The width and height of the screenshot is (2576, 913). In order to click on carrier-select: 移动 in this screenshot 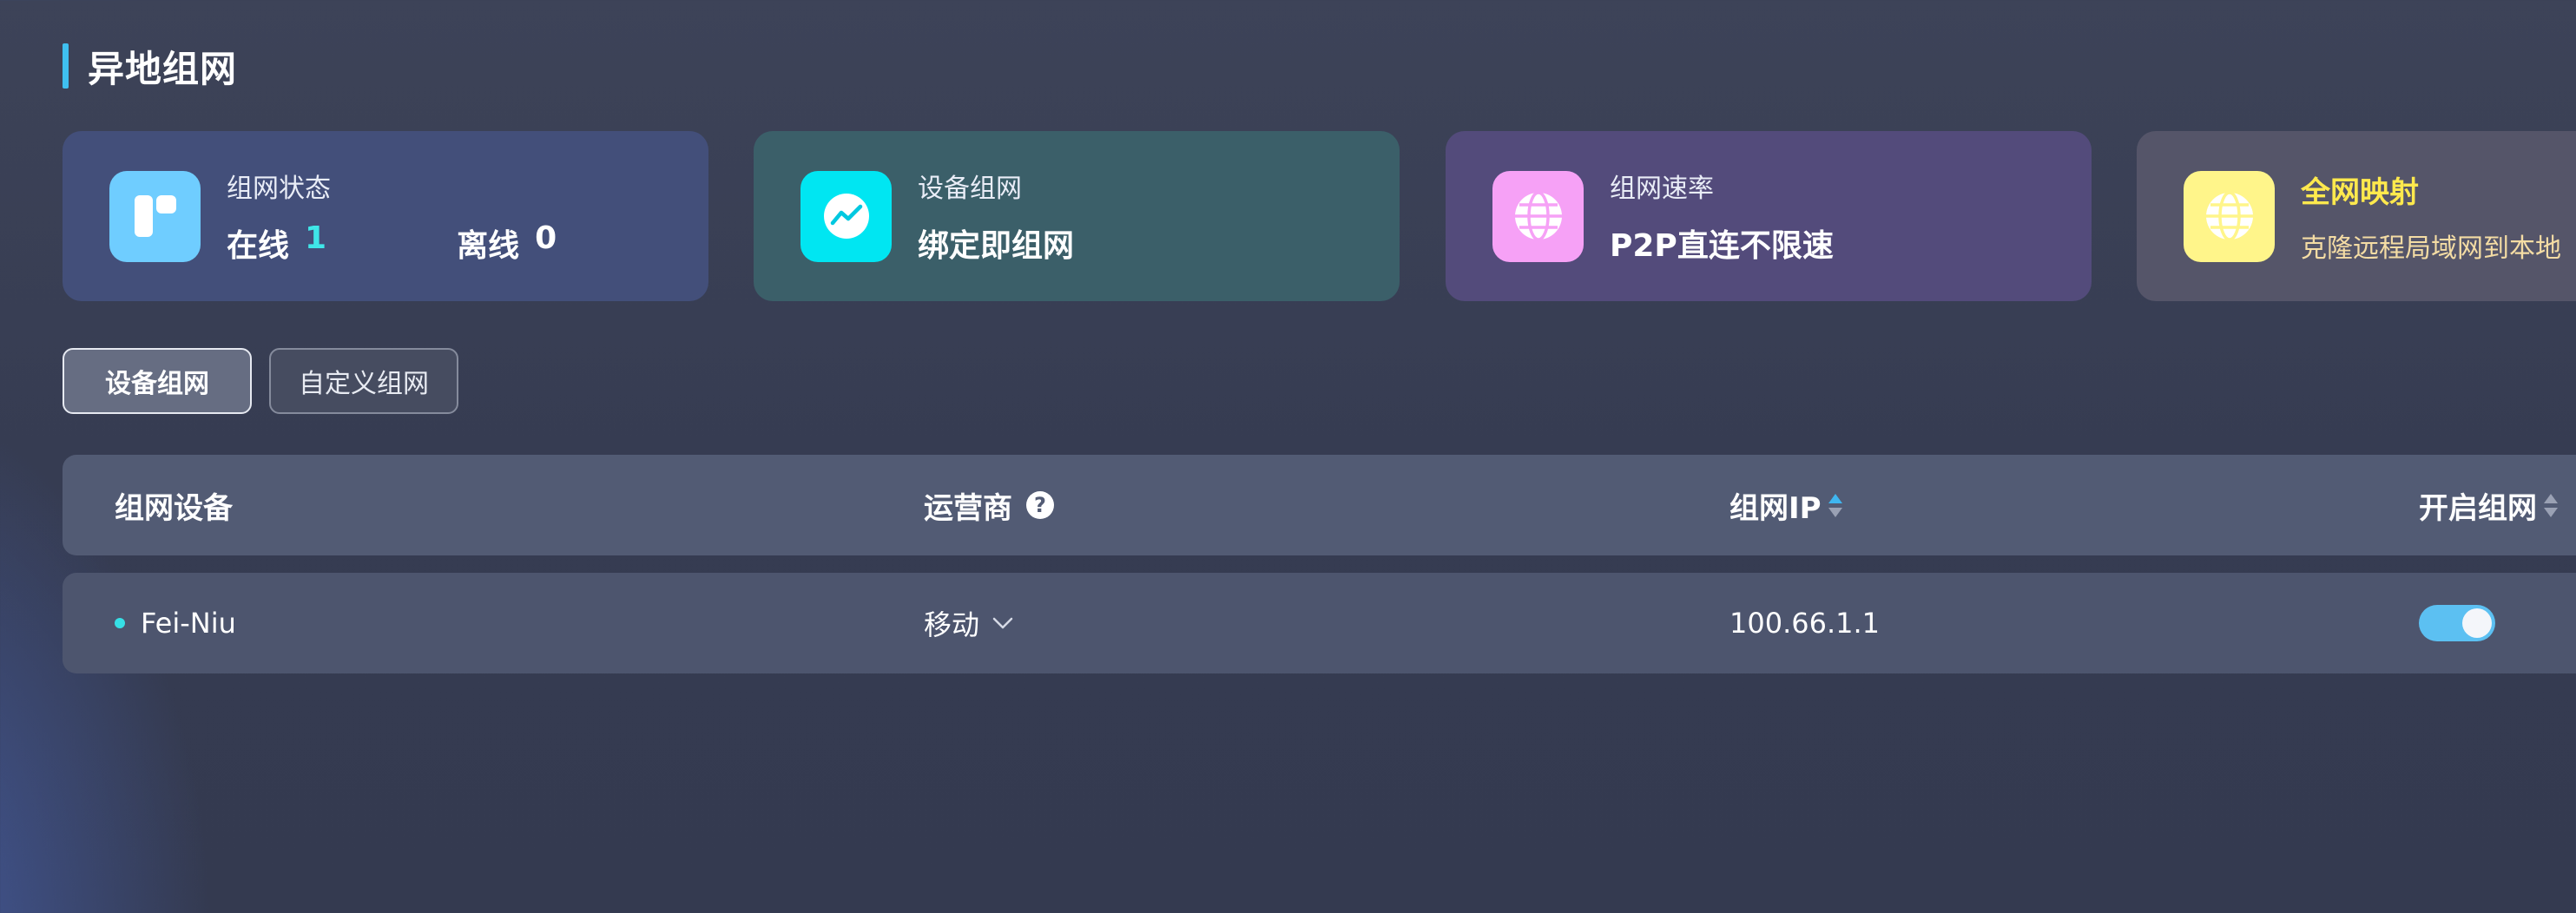, I will do `click(969, 623)`.